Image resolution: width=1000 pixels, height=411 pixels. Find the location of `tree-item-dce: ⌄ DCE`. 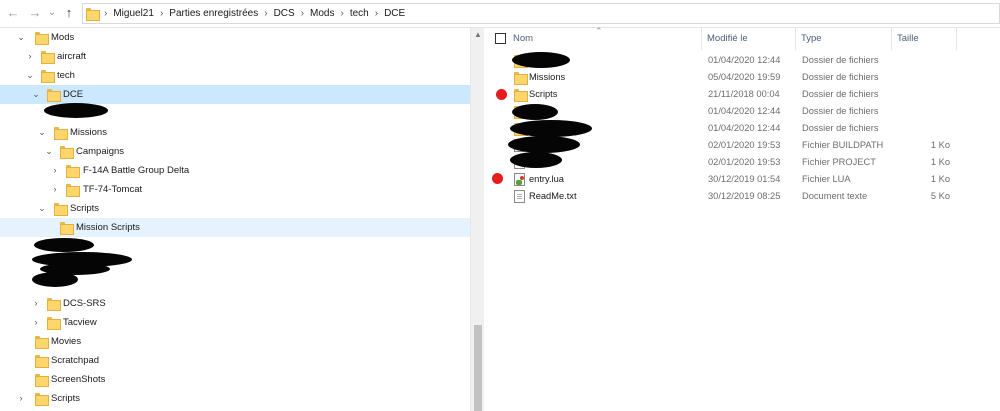

tree-item-dce: ⌄ DCE is located at coordinates (235, 94).